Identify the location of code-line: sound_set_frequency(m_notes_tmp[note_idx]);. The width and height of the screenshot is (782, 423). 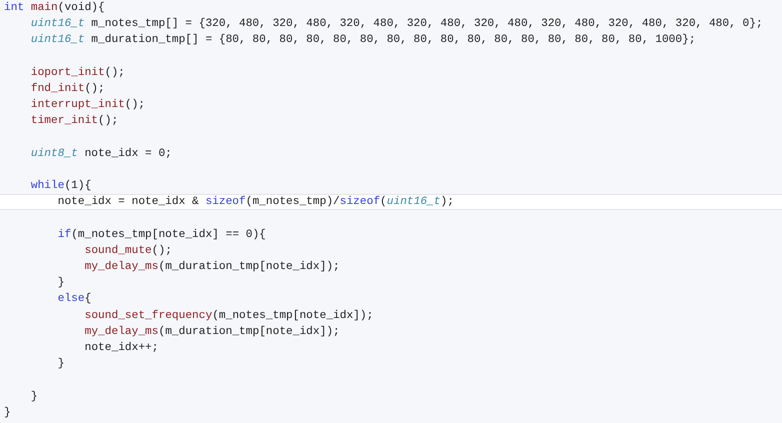
(229, 316).